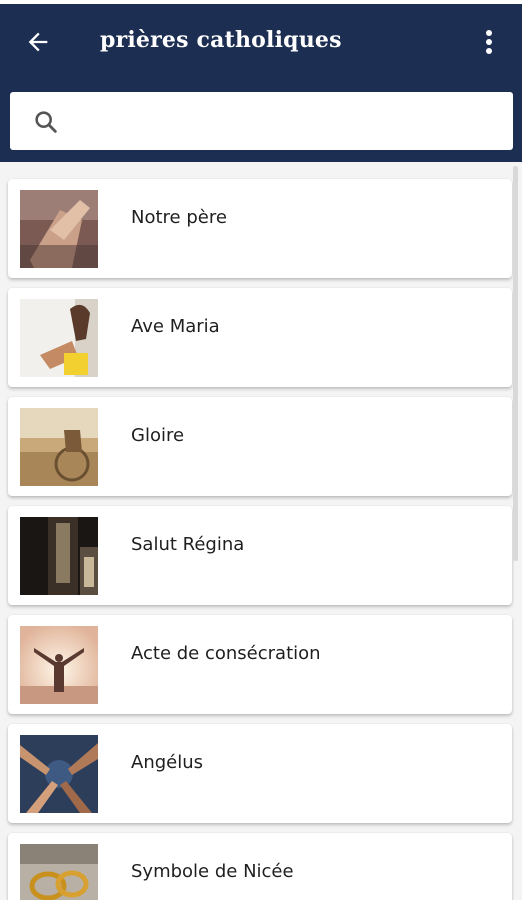 This screenshot has width=522, height=900. I want to click on page-title: prières catholiques, so click(221, 40).